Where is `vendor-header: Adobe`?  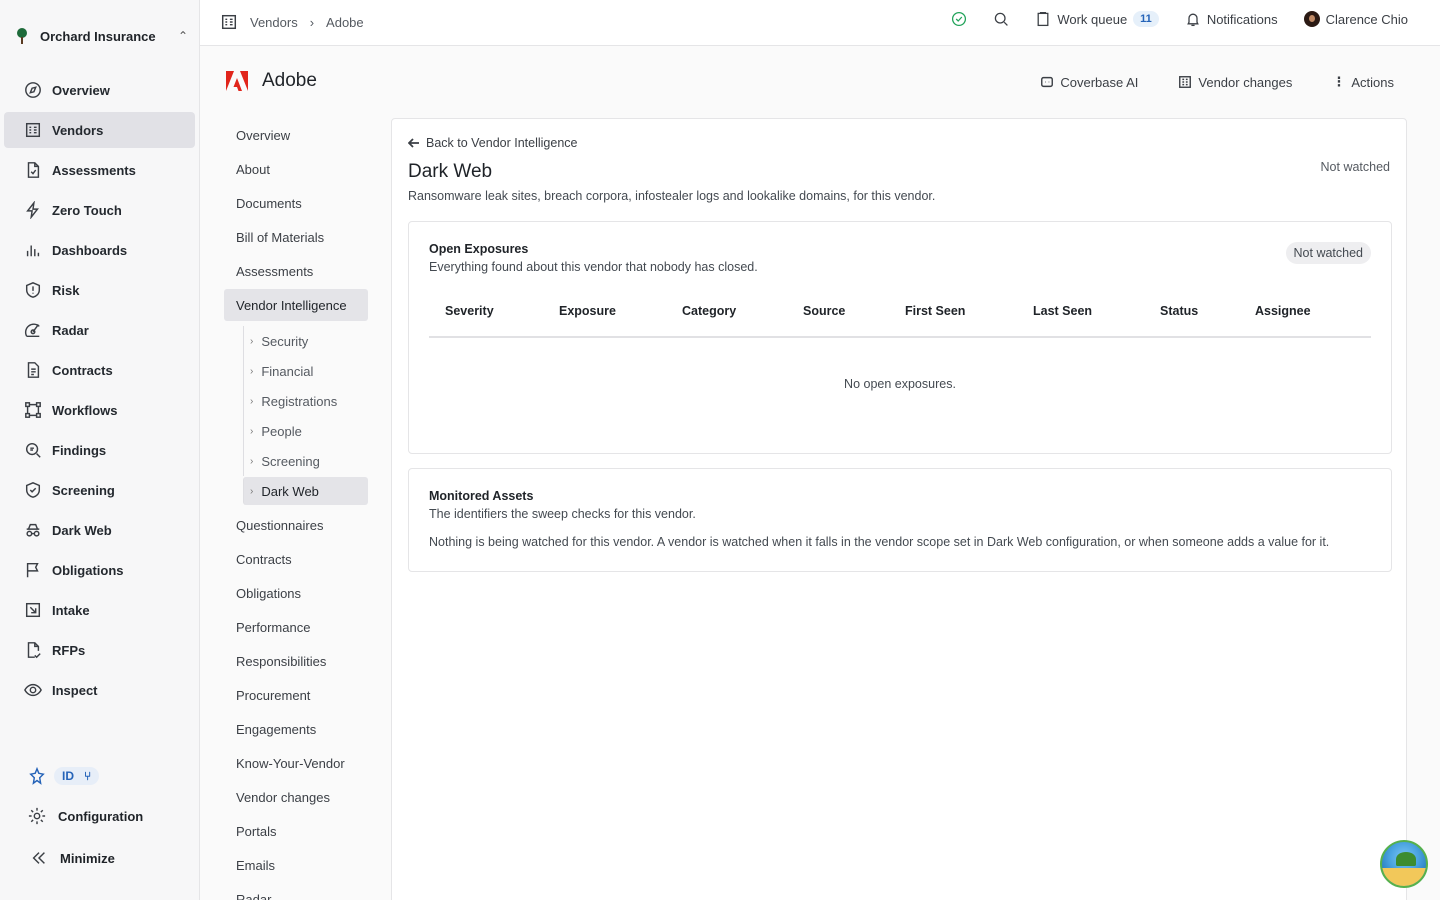
vendor-header: Adobe is located at coordinates (271, 81).